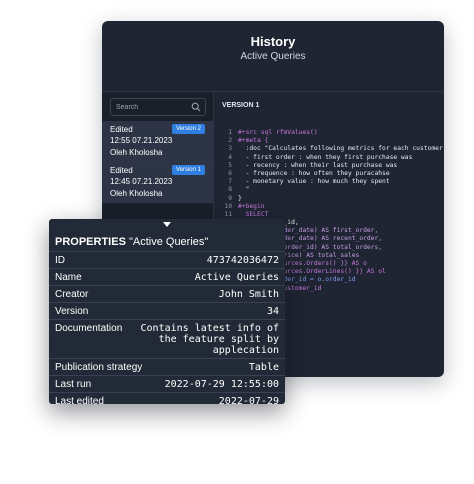 This screenshot has width=474, height=484. Describe the element at coordinates (228, 206) in the screenshot. I see `line-number: 10` at that location.